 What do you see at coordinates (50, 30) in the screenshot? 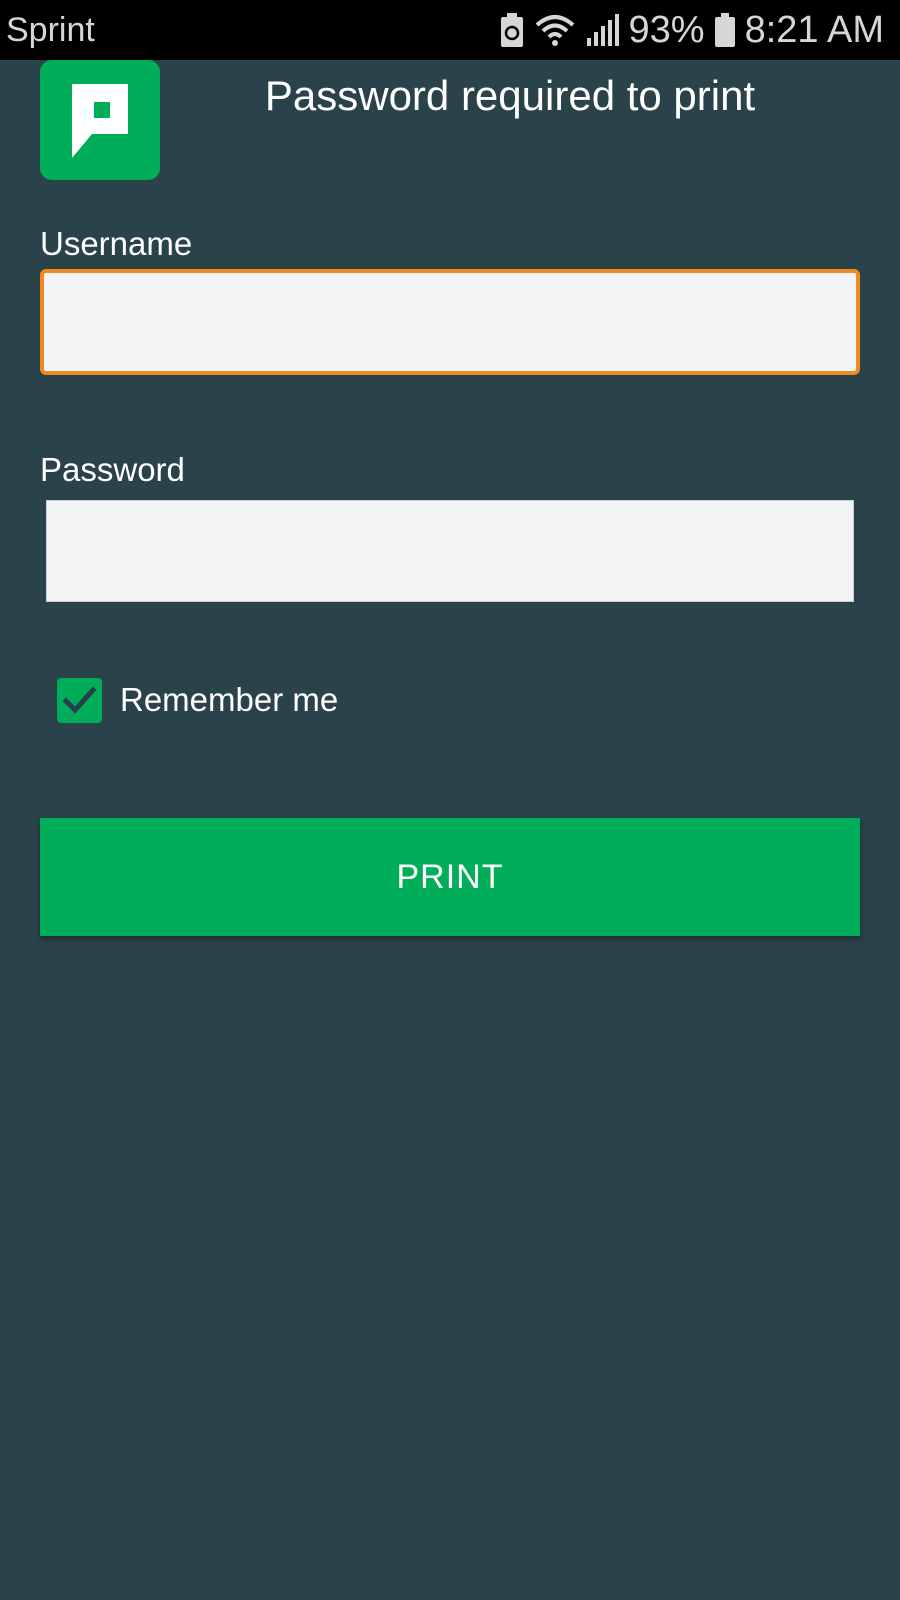
I see `carrier-name: Sprint` at bounding box center [50, 30].